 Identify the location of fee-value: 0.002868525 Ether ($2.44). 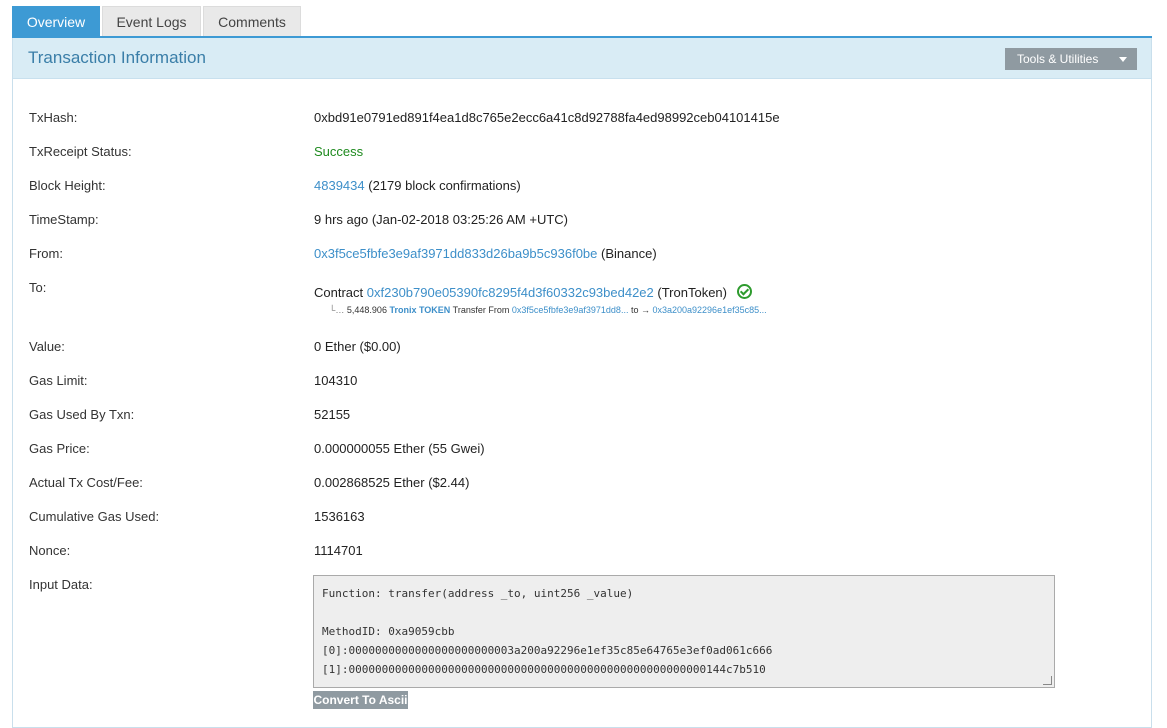
(392, 482).